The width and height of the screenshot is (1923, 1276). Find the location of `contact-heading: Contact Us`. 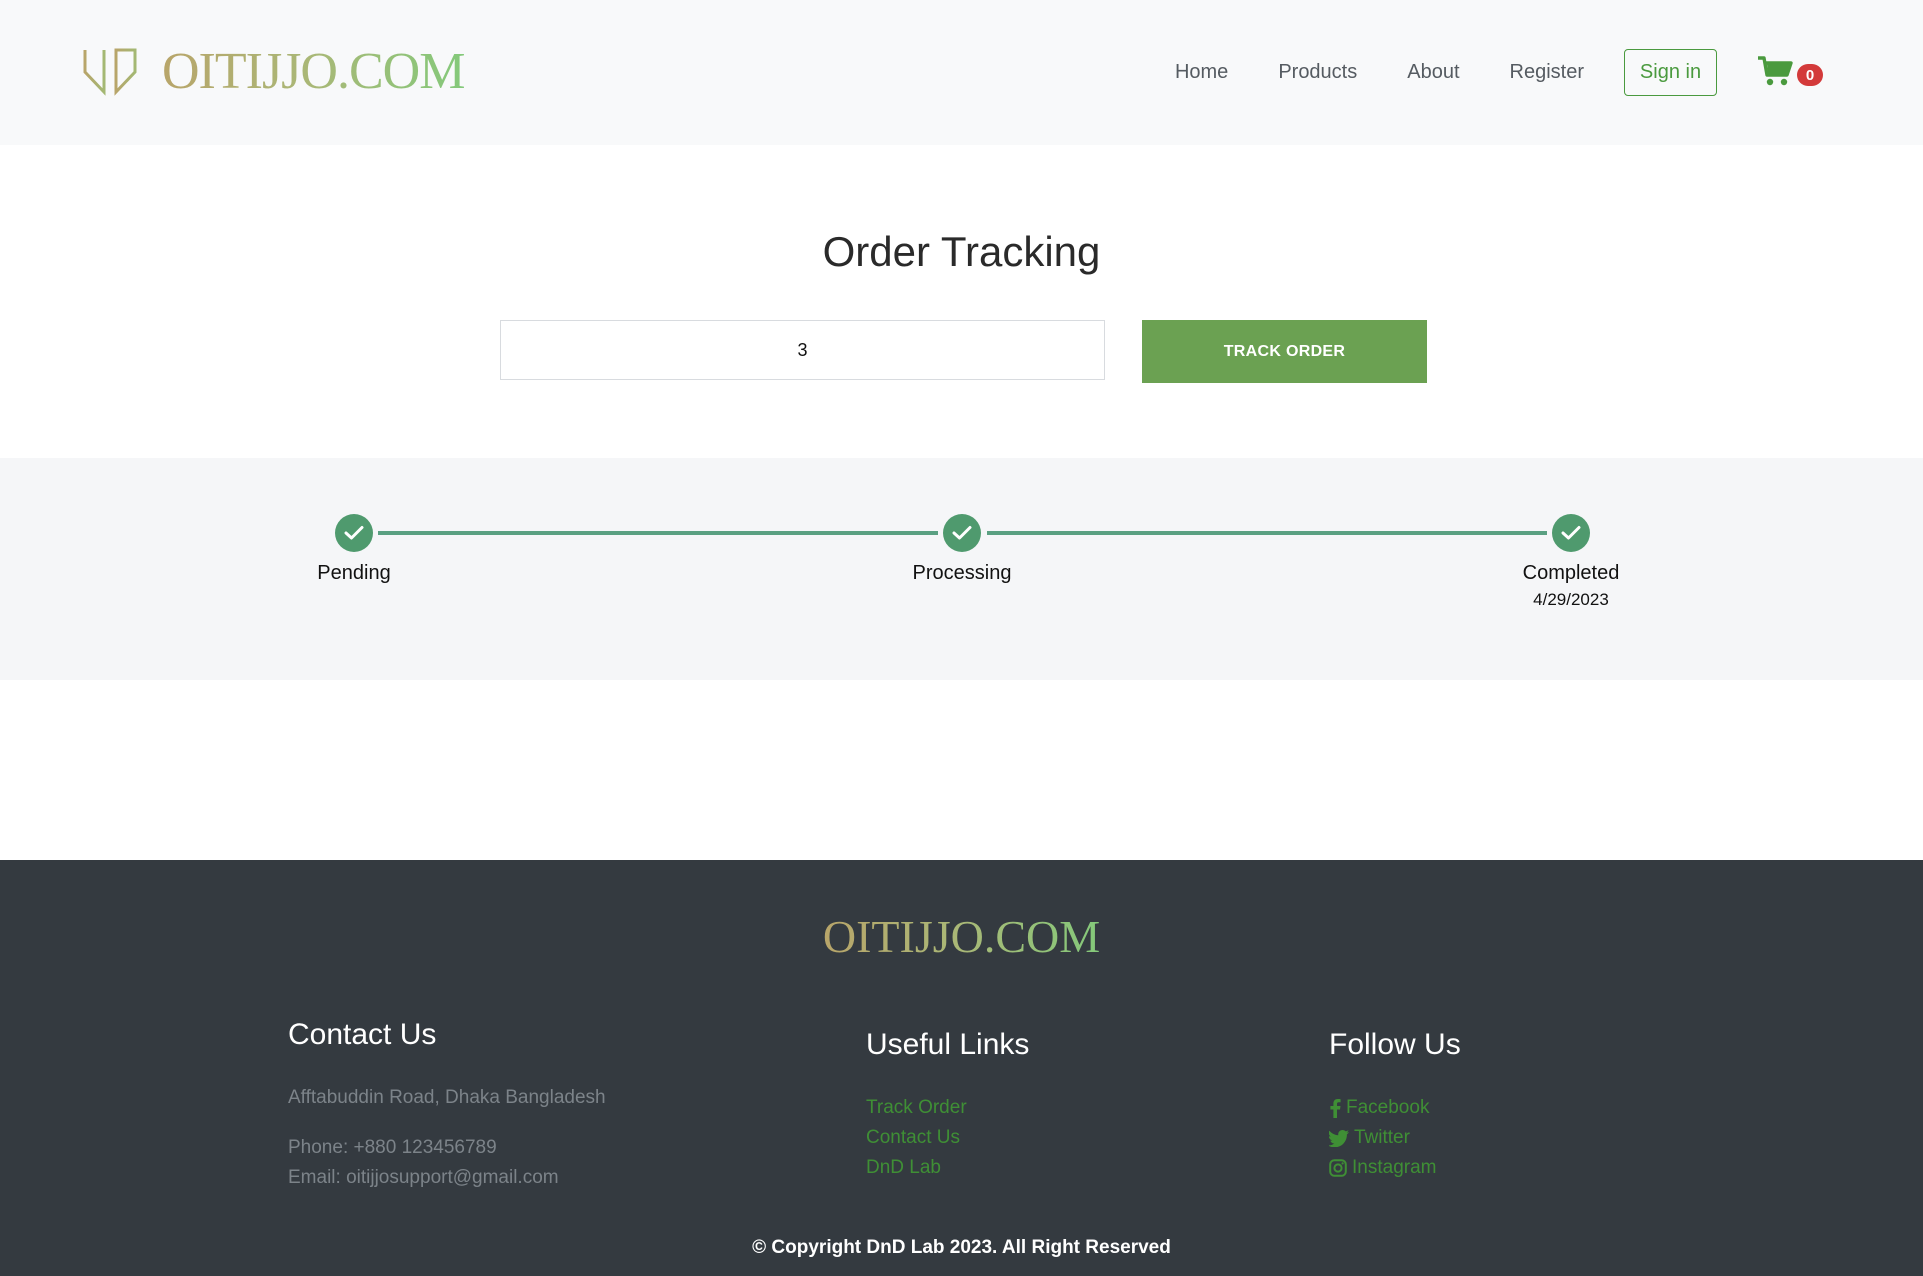

contact-heading: Contact Us is located at coordinates (362, 1034).